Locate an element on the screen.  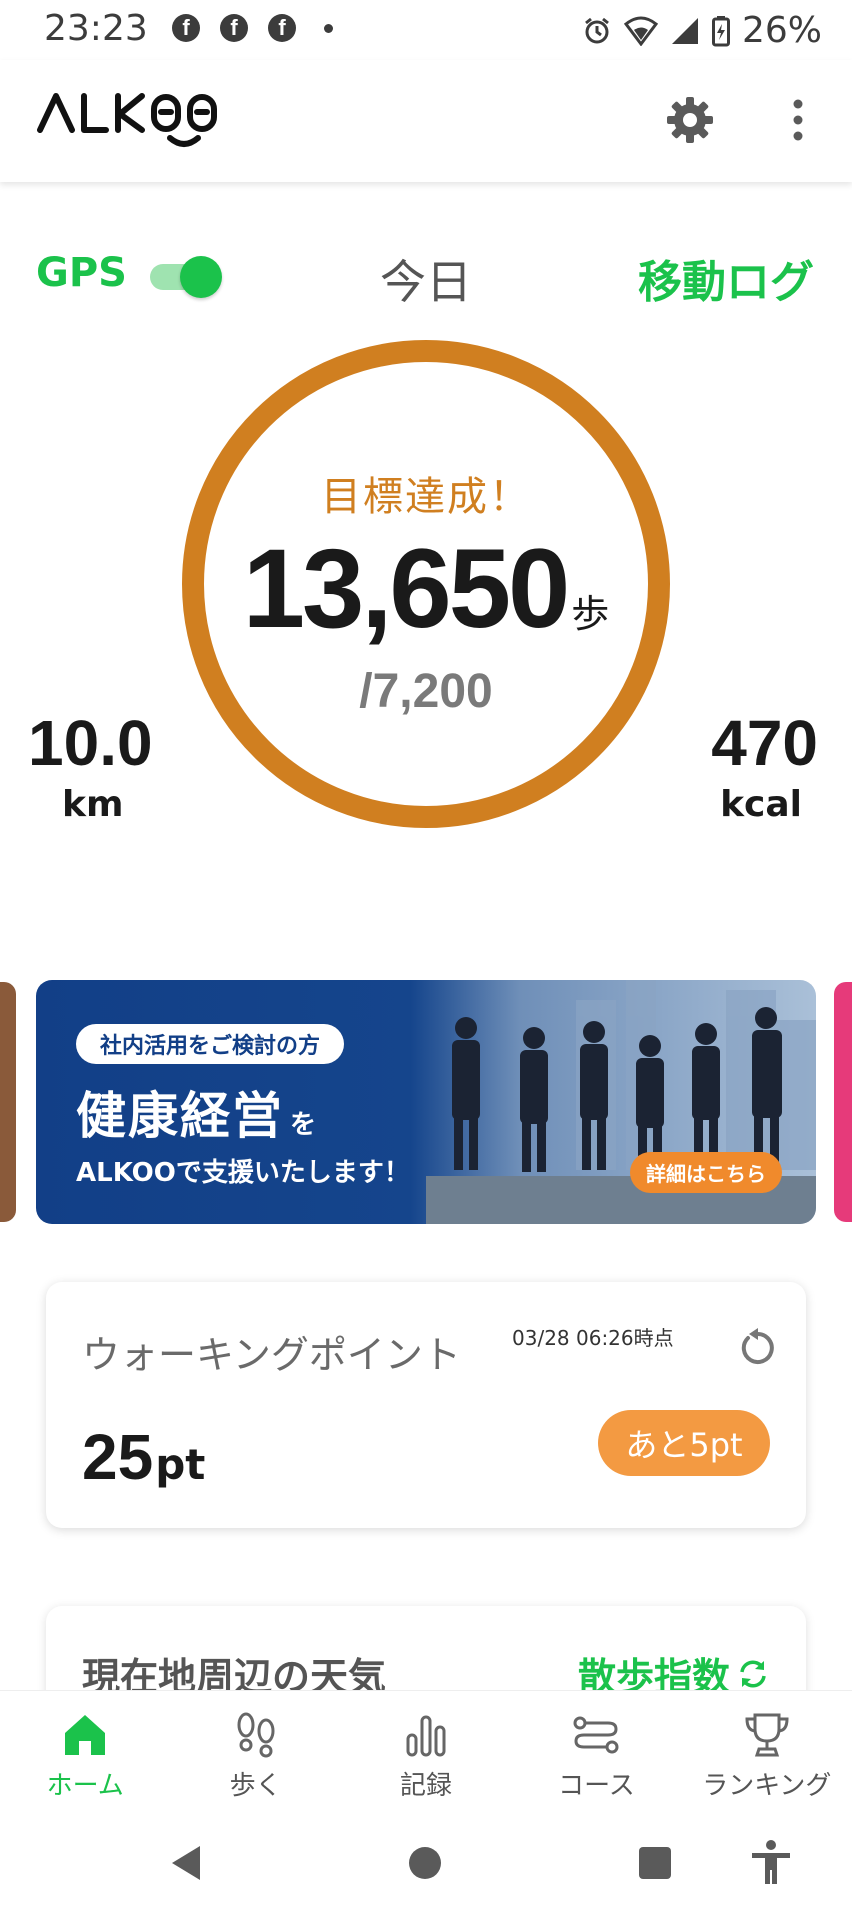
nav-item-course: コース is located at coordinates (596, 1750).